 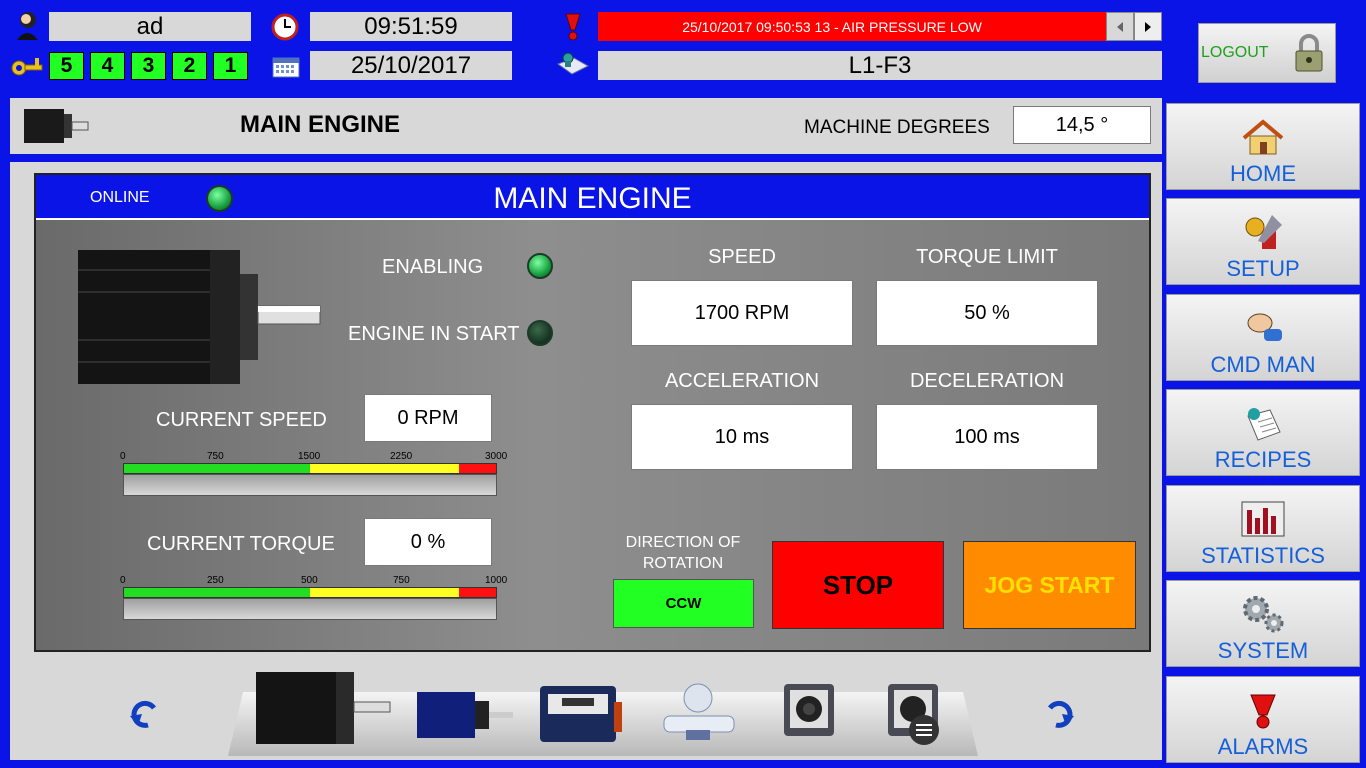 I want to click on machine-degrees-value: 14,5 °, so click(x=1082, y=125).